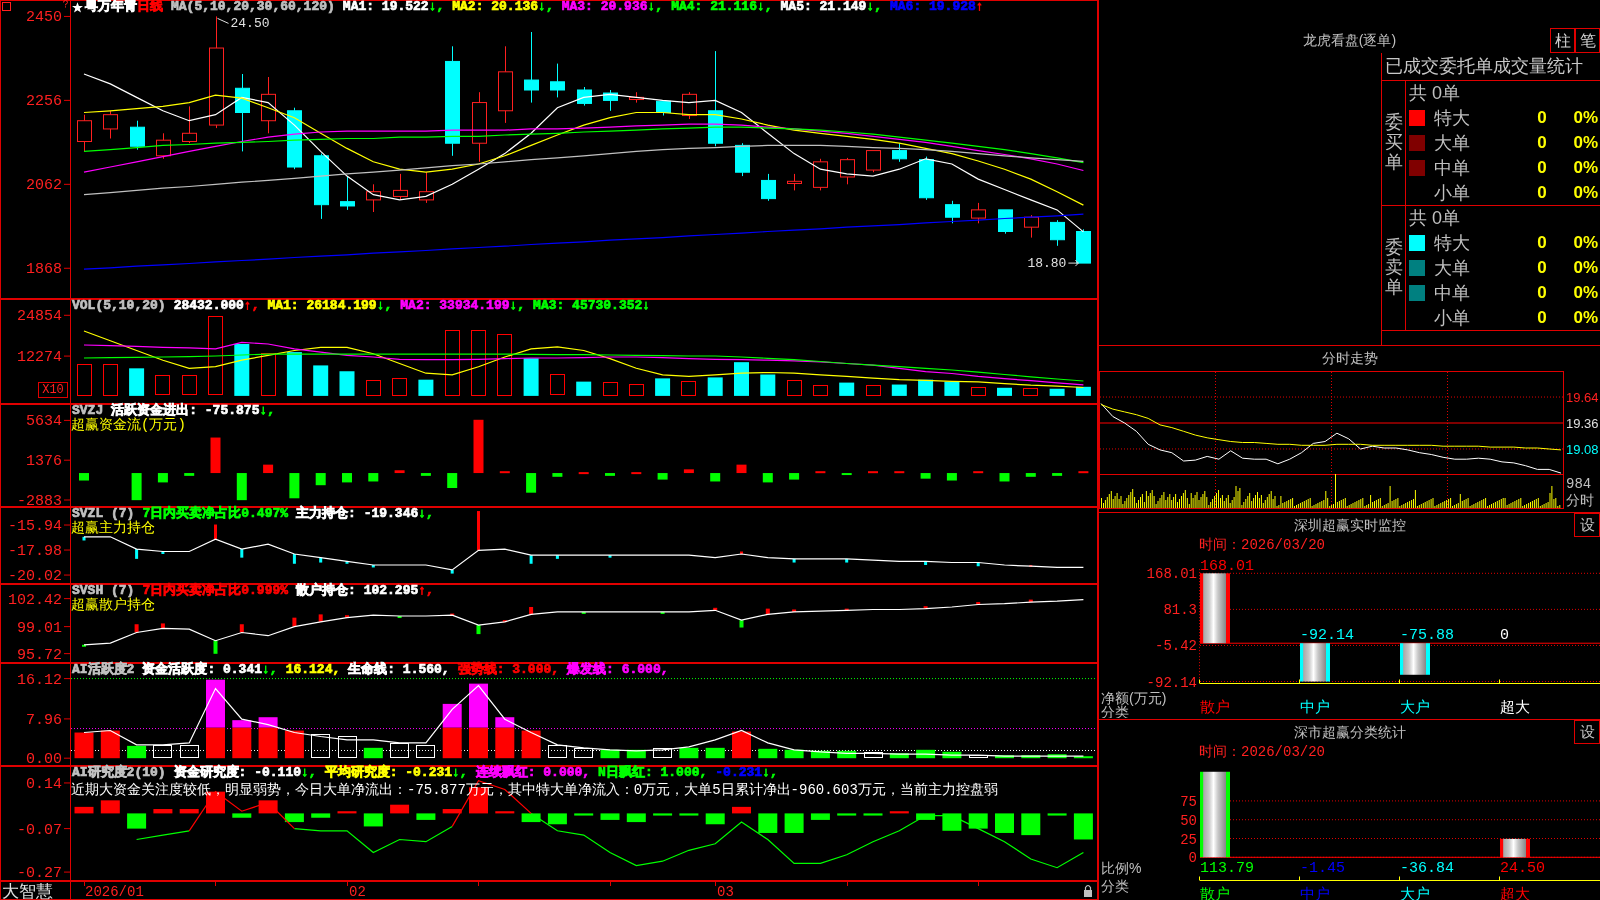 The image size is (1600, 900). What do you see at coordinates (388, 773) in the screenshot?
I see `legend-label: 平均研究度: -0.231` at bounding box center [388, 773].